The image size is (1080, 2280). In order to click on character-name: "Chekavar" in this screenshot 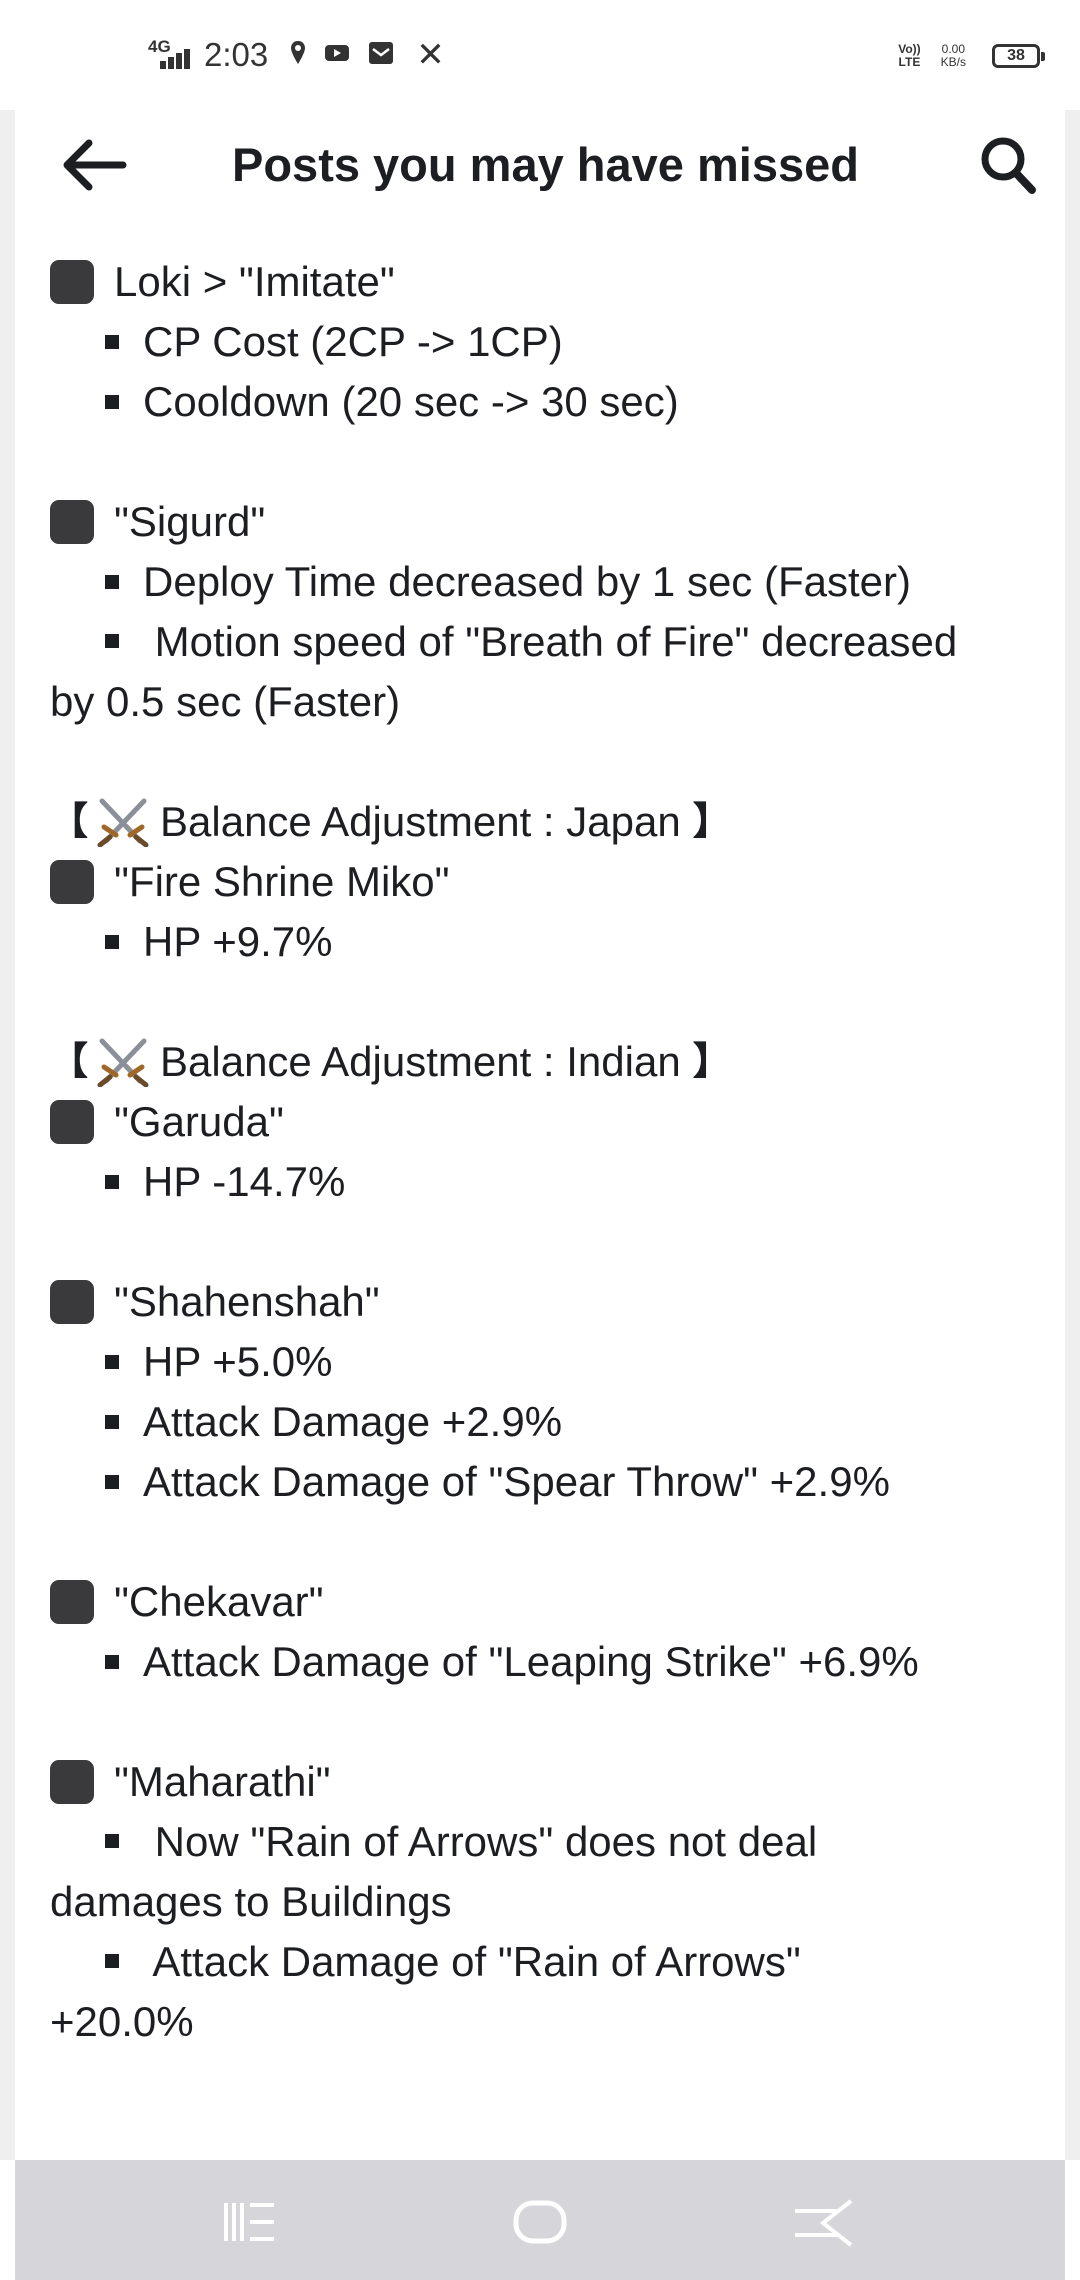, I will do `click(219, 1601)`.